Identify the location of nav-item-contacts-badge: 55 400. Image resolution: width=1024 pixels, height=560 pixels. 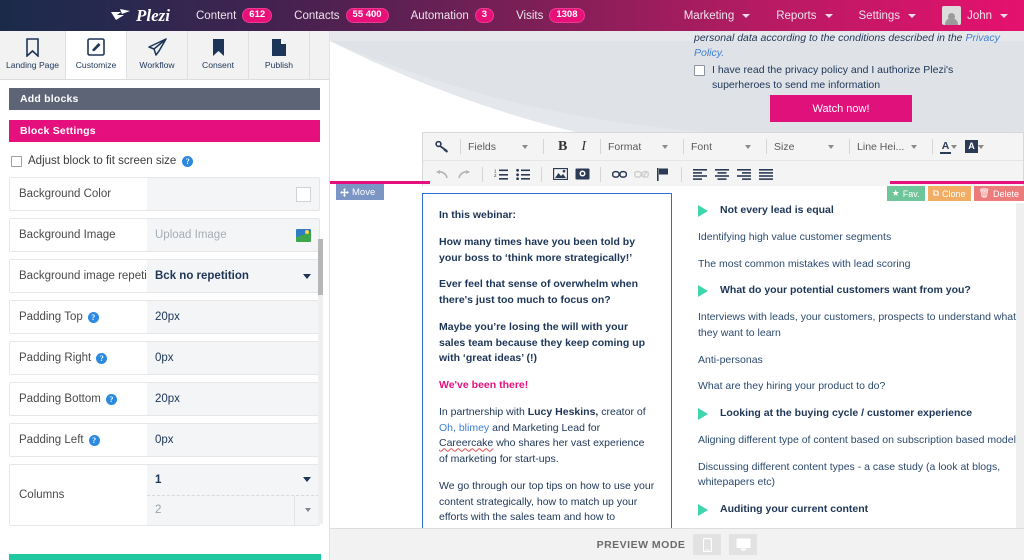
(367, 15).